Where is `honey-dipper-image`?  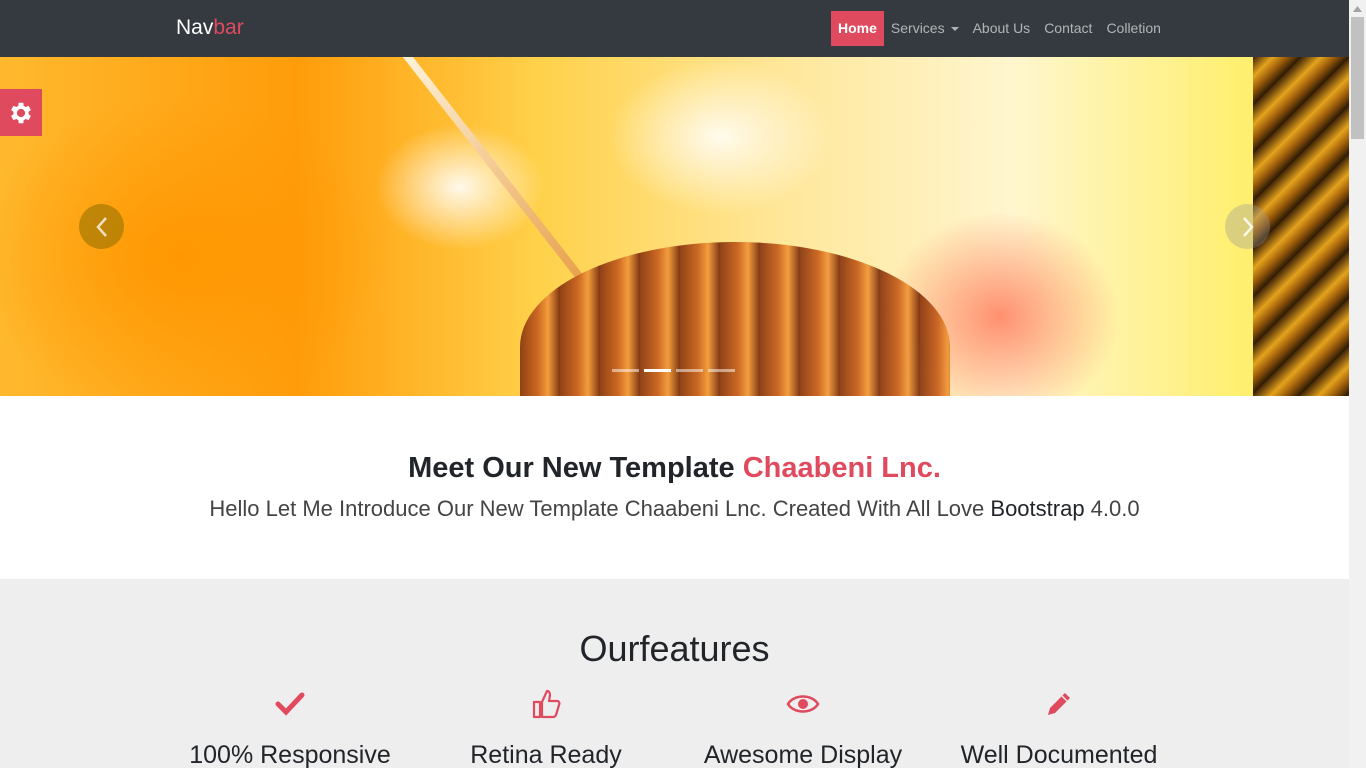 honey-dipper-image is located at coordinates (735, 319).